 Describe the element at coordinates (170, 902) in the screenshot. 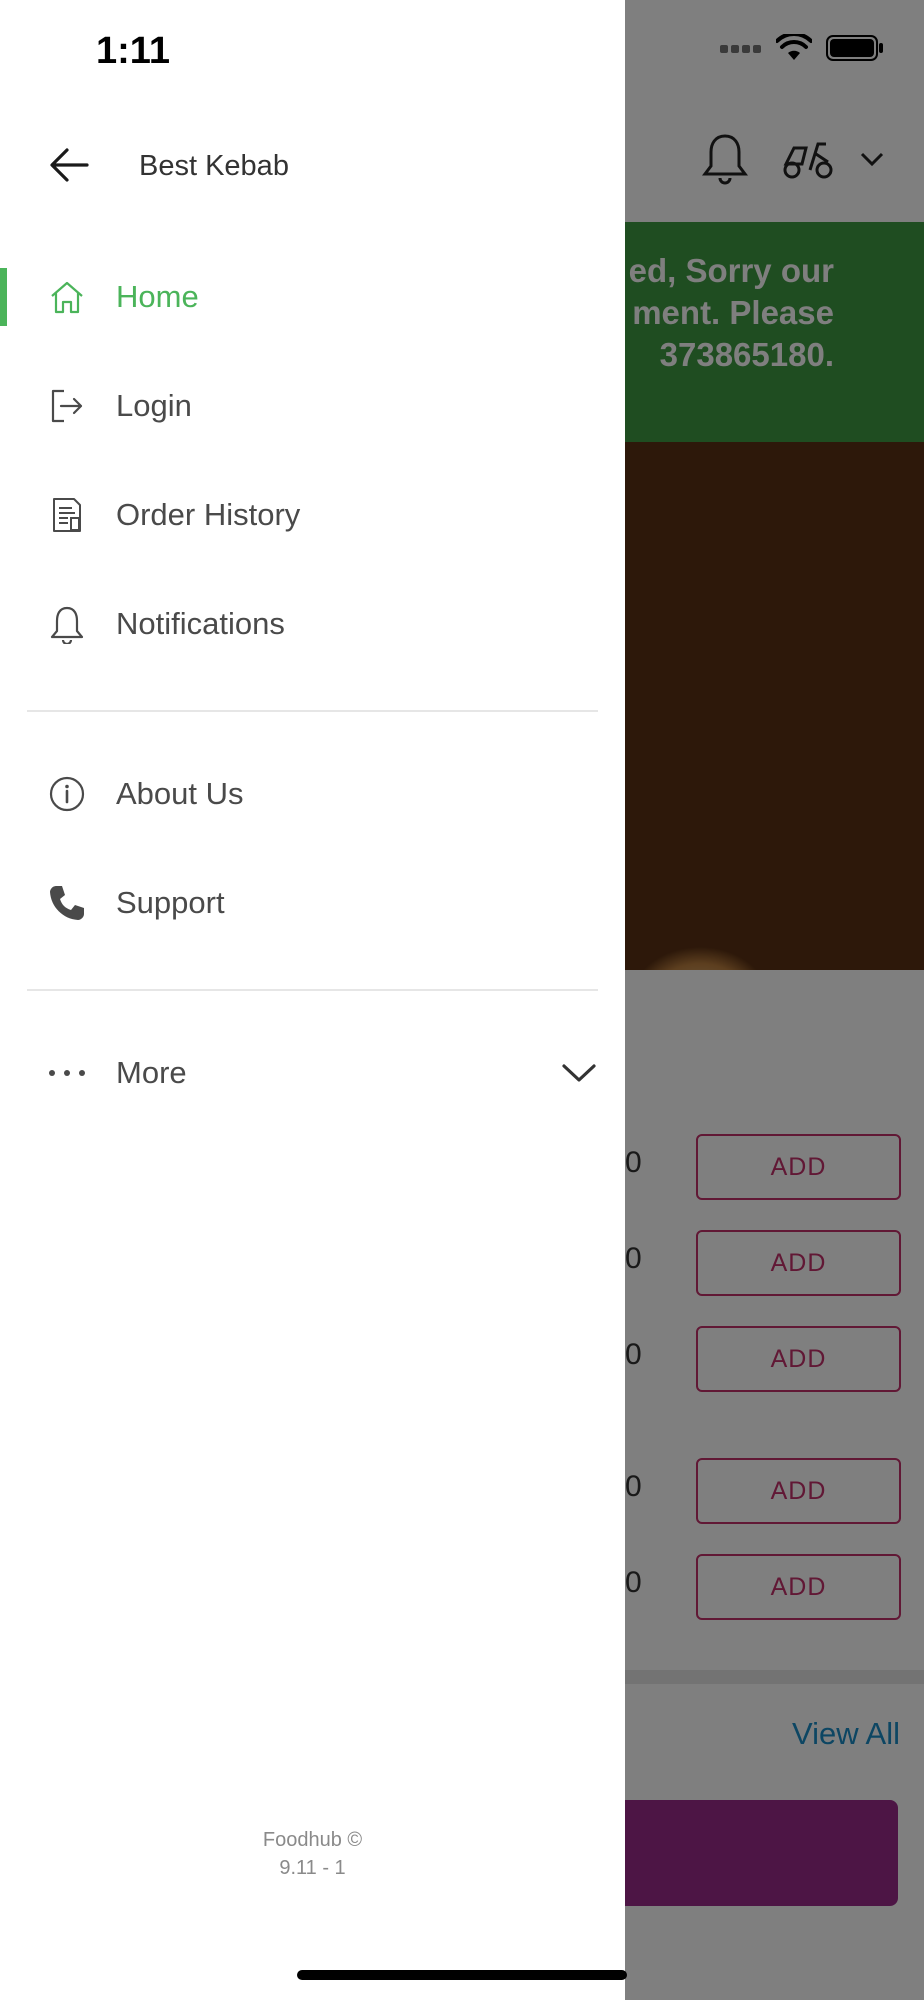

I see `menu-item-label: Support` at that location.